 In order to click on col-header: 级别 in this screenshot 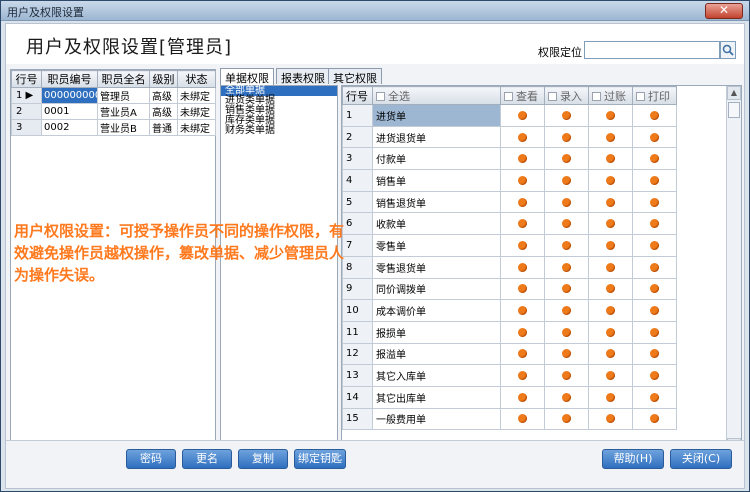, I will do `click(163, 79)`.